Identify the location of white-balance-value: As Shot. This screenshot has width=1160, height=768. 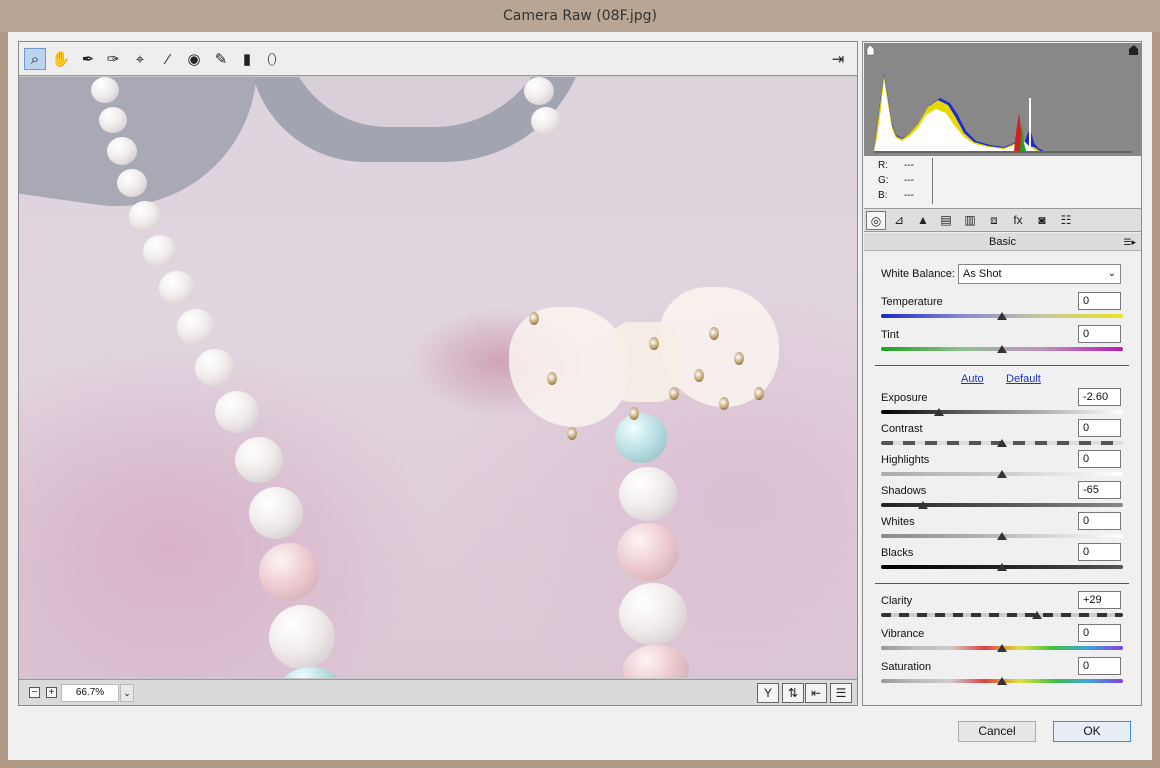
(982, 274).